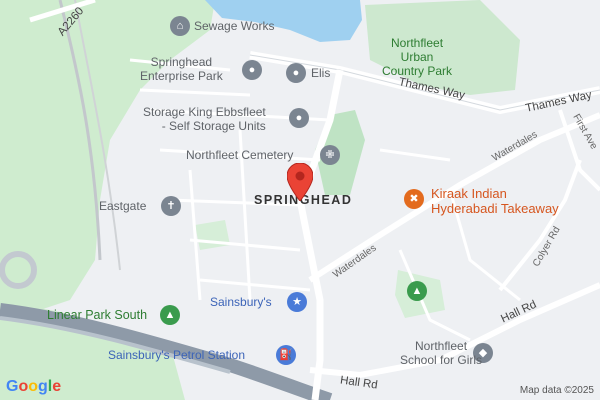 The image size is (600, 400). I want to click on elis-icon: ●, so click(296, 73).